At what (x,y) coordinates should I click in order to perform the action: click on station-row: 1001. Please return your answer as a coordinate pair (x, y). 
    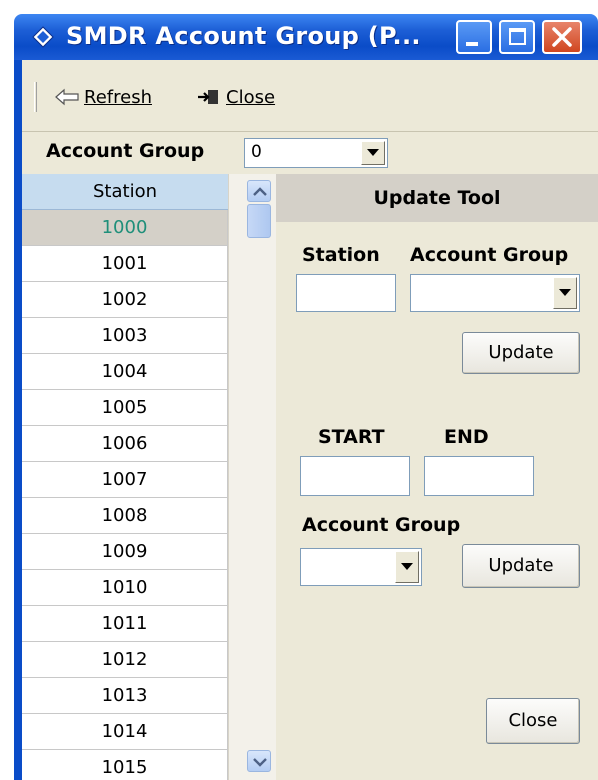
    Looking at the image, I should click on (125, 264).